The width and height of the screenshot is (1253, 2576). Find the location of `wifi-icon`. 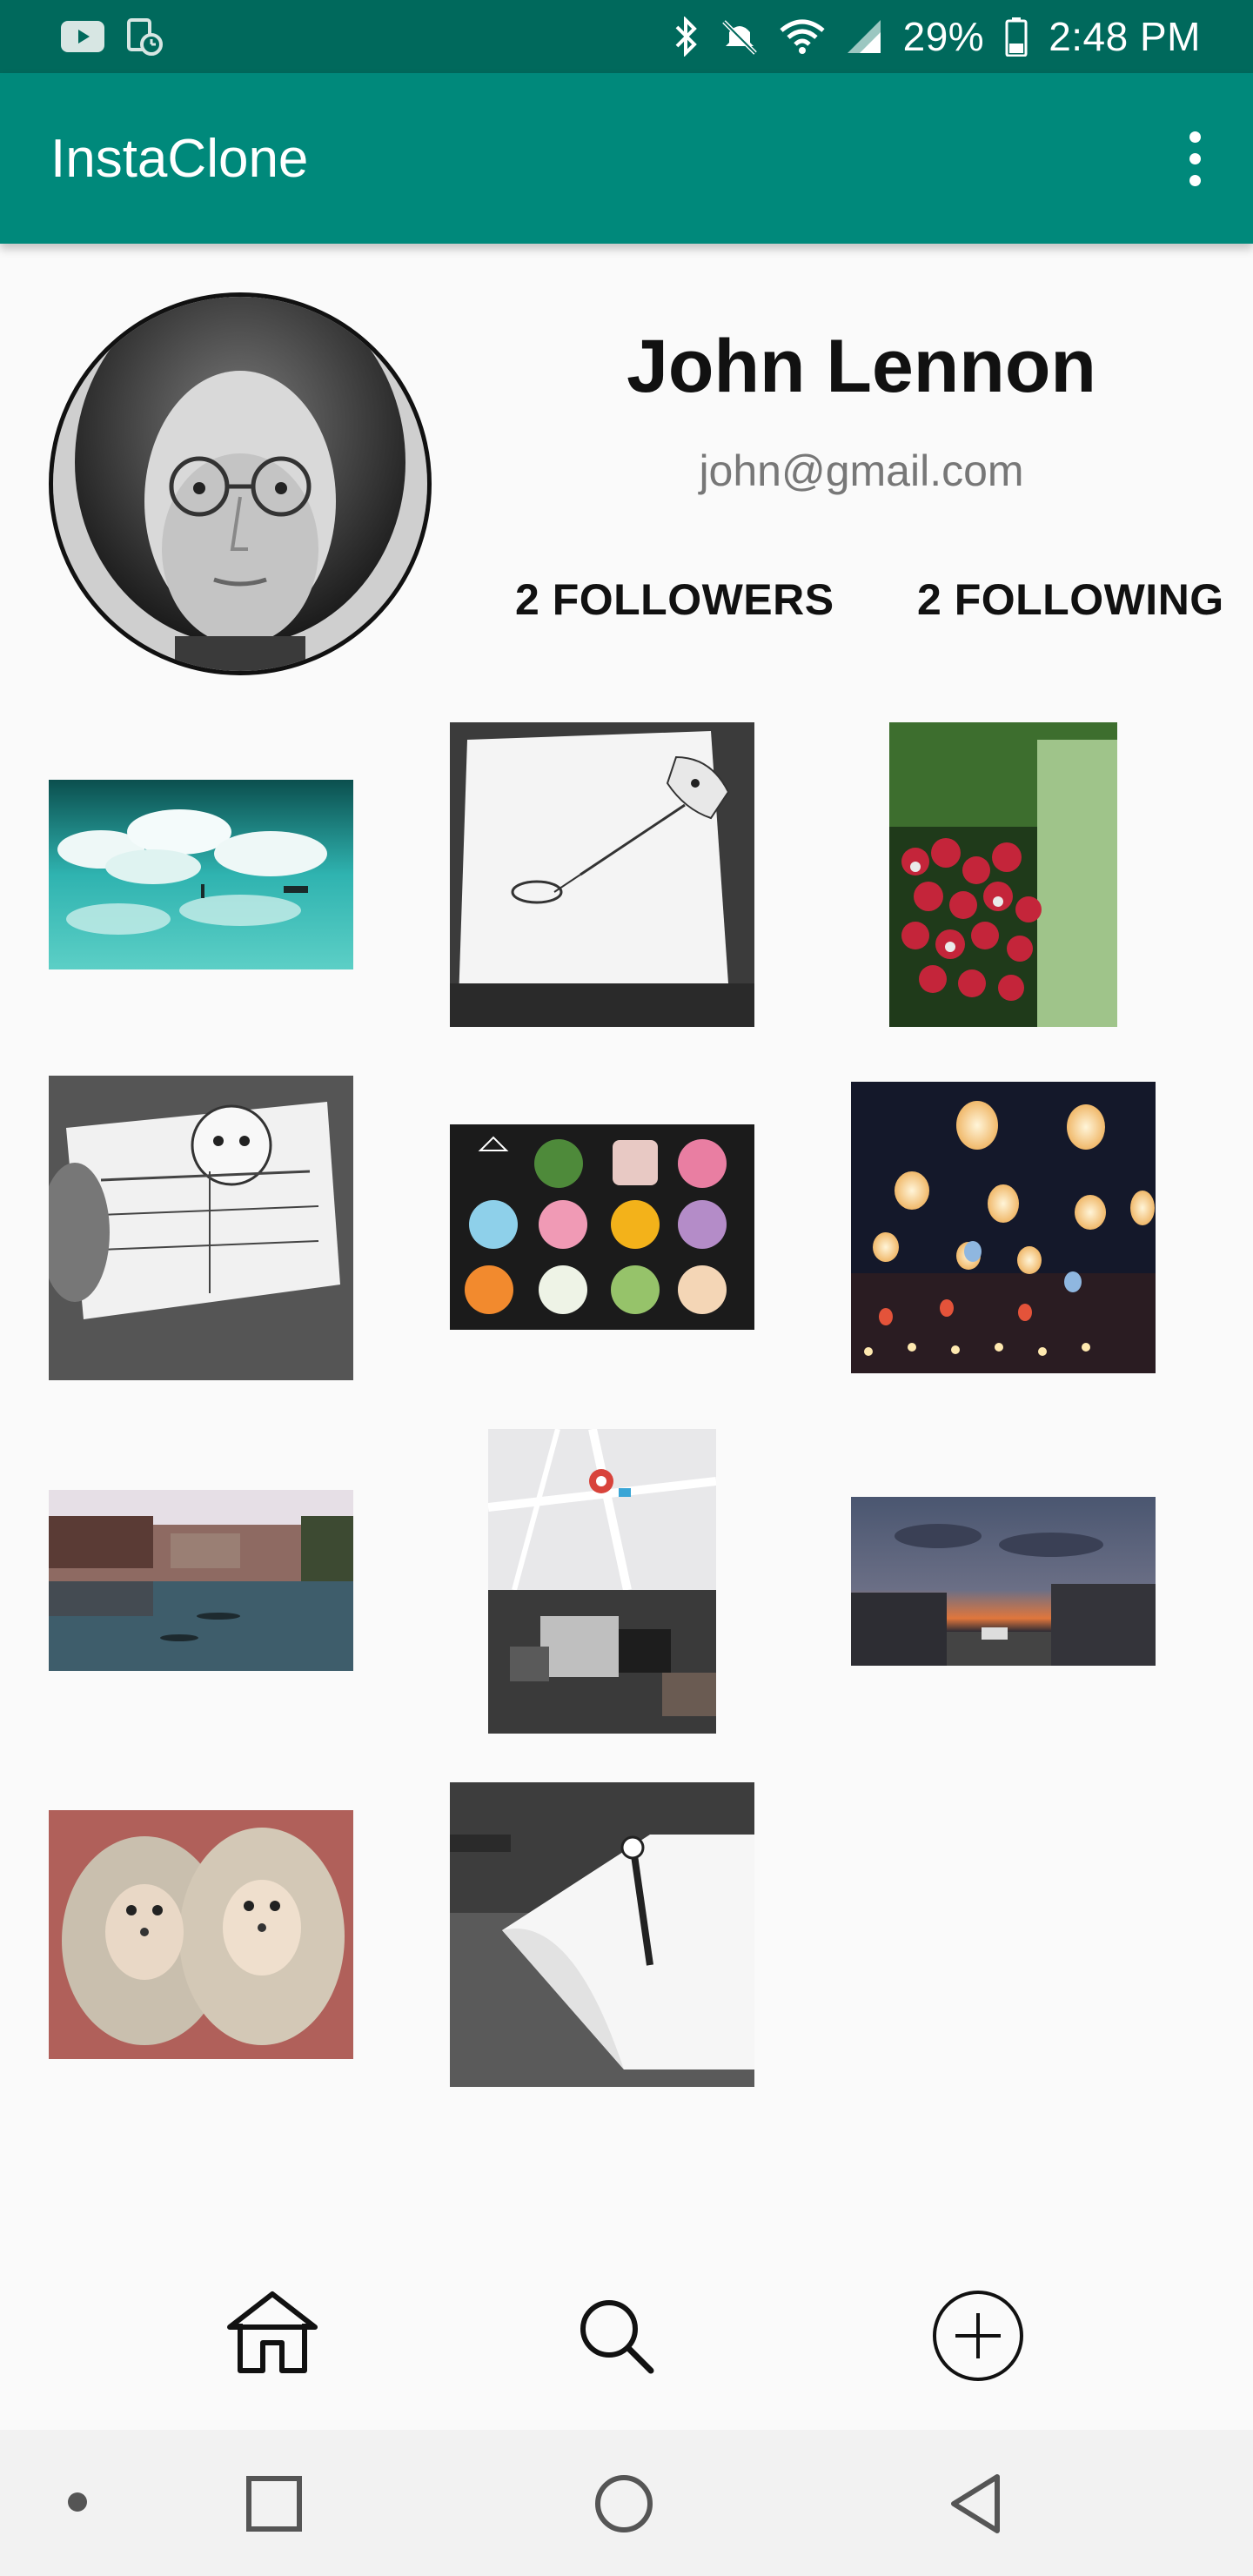

wifi-icon is located at coordinates (802, 37).